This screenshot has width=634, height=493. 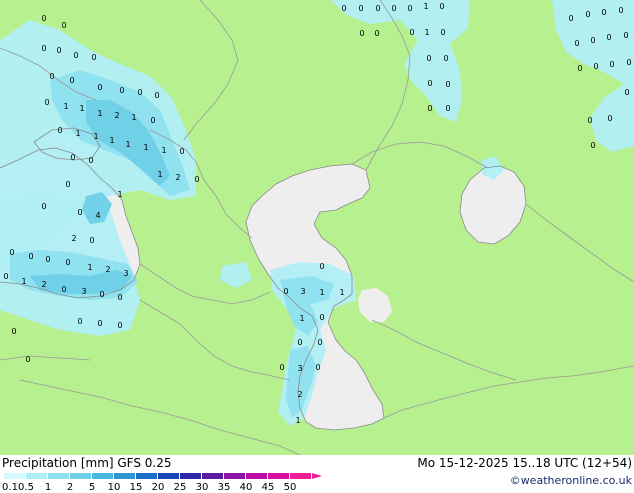 I want to click on map-title: Precipitation [mm] GFS 0.25, so click(x=87, y=463).